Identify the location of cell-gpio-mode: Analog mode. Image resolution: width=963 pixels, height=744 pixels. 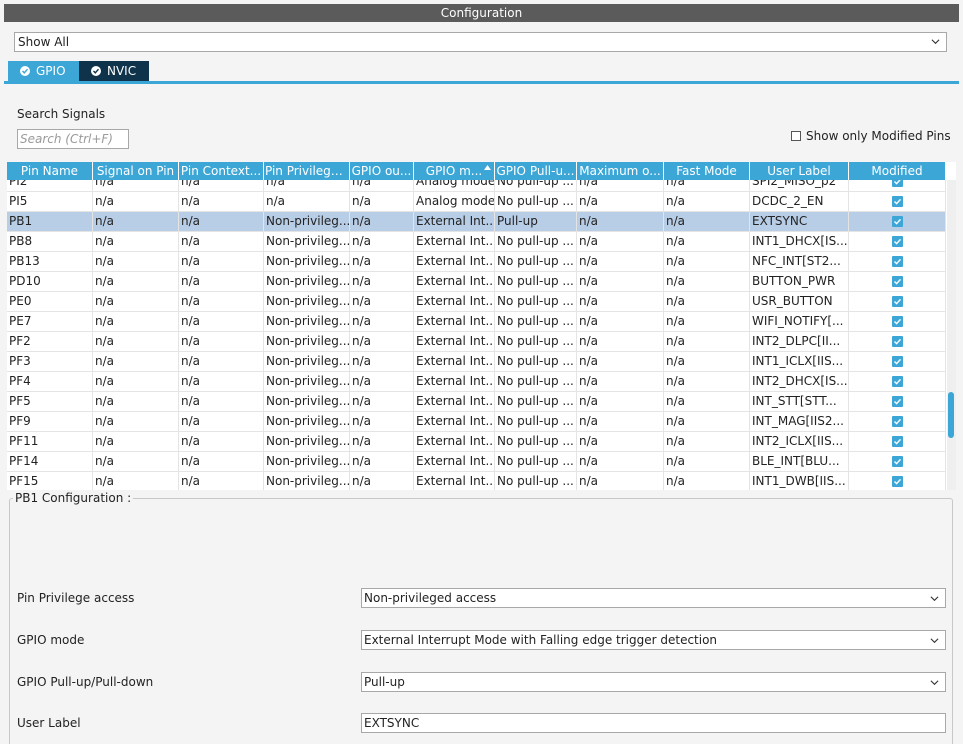
(454, 201).